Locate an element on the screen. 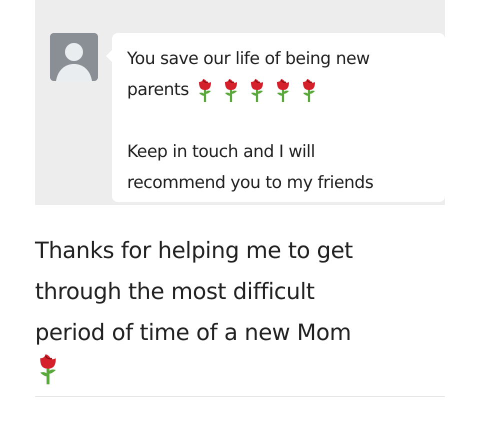 This screenshot has width=480, height=425. message-text: recommend you to my friends is located at coordinates (250, 183).